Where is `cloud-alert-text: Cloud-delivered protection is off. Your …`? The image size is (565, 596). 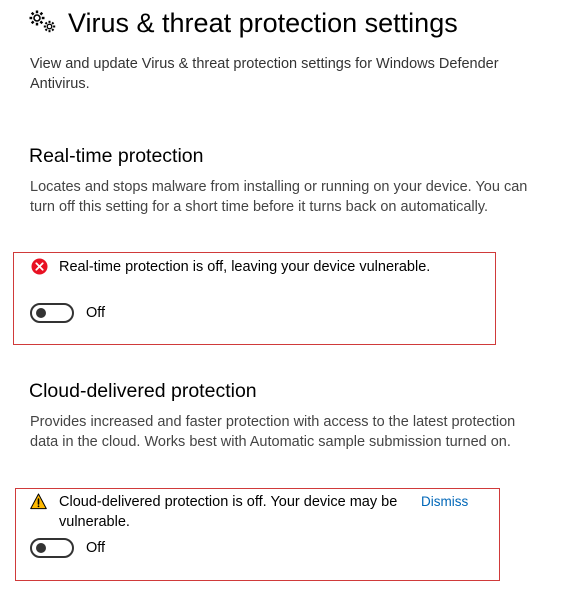 cloud-alert-text: Cloud-delivered protection is off. Your … is located at coordinates (228, 512).